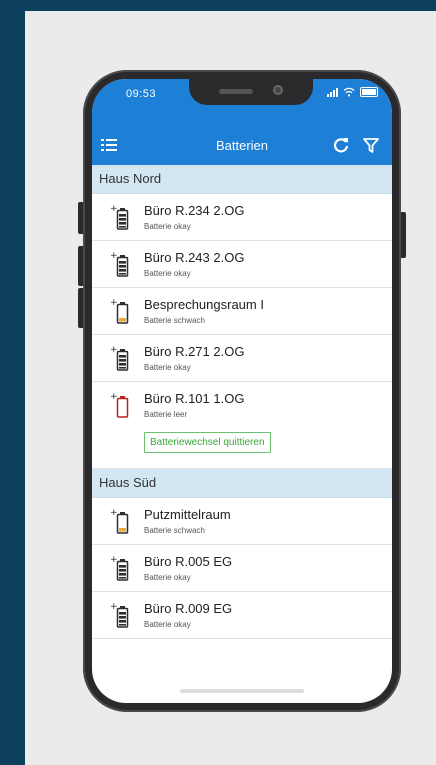  What do you see at coordinates (242, 483) in the screenshot?
I see `section-header: Haus Süd` at bounding box center [242, 483].